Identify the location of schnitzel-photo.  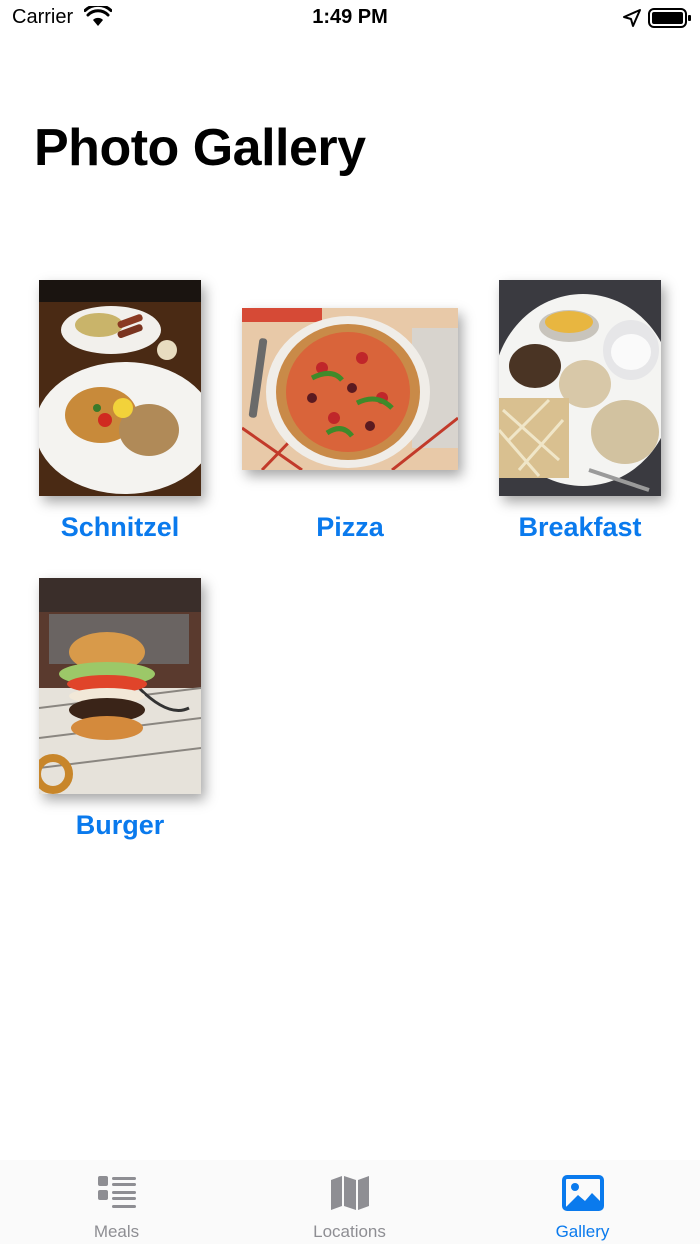
(120, 388).